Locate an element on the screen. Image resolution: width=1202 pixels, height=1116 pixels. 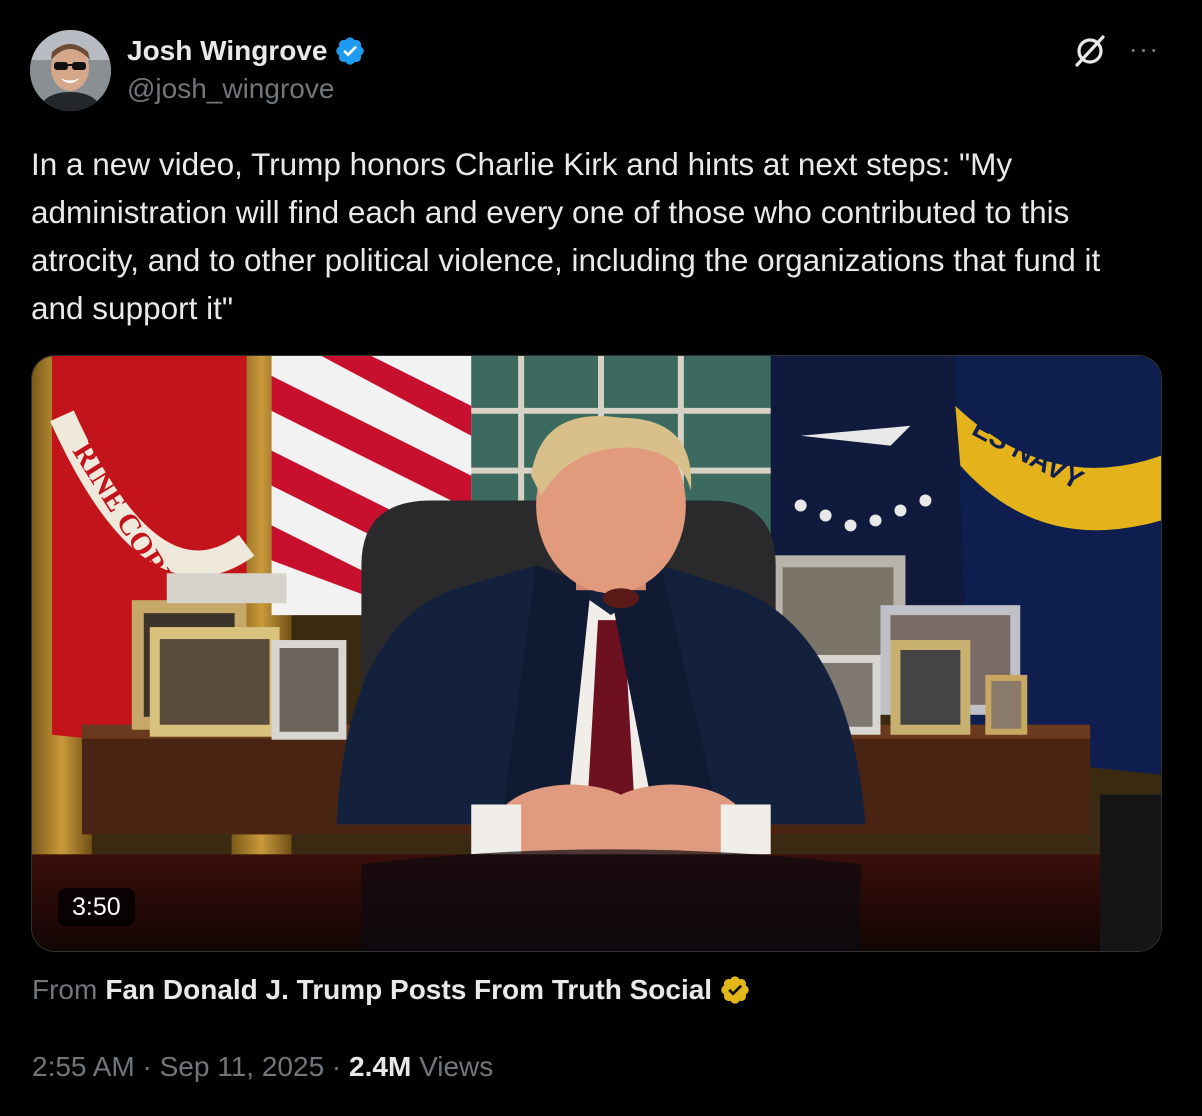
tweet-date: Sep 11, 2025 is located at coordinates (242, 1066).